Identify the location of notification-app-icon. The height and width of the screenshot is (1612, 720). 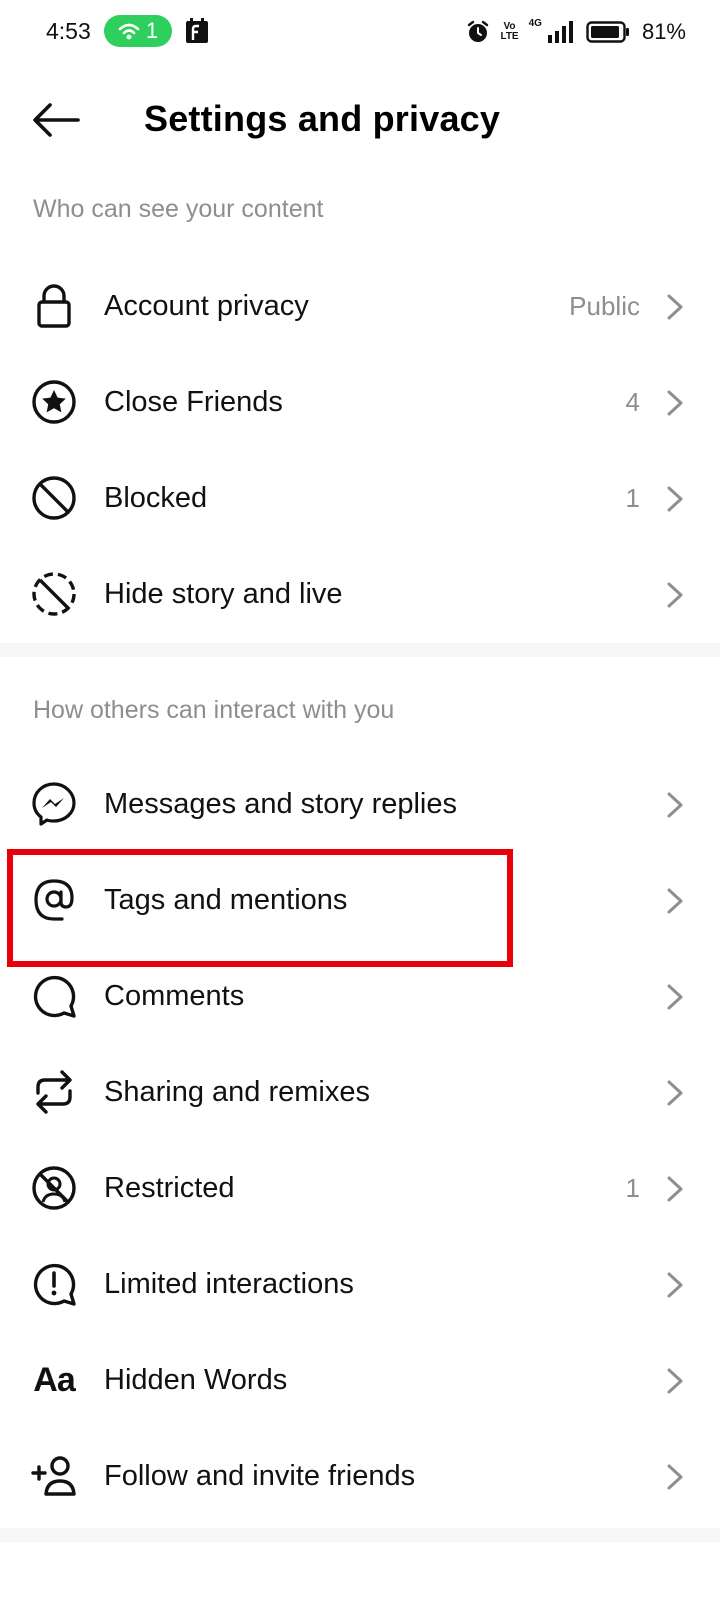
(197, 30).